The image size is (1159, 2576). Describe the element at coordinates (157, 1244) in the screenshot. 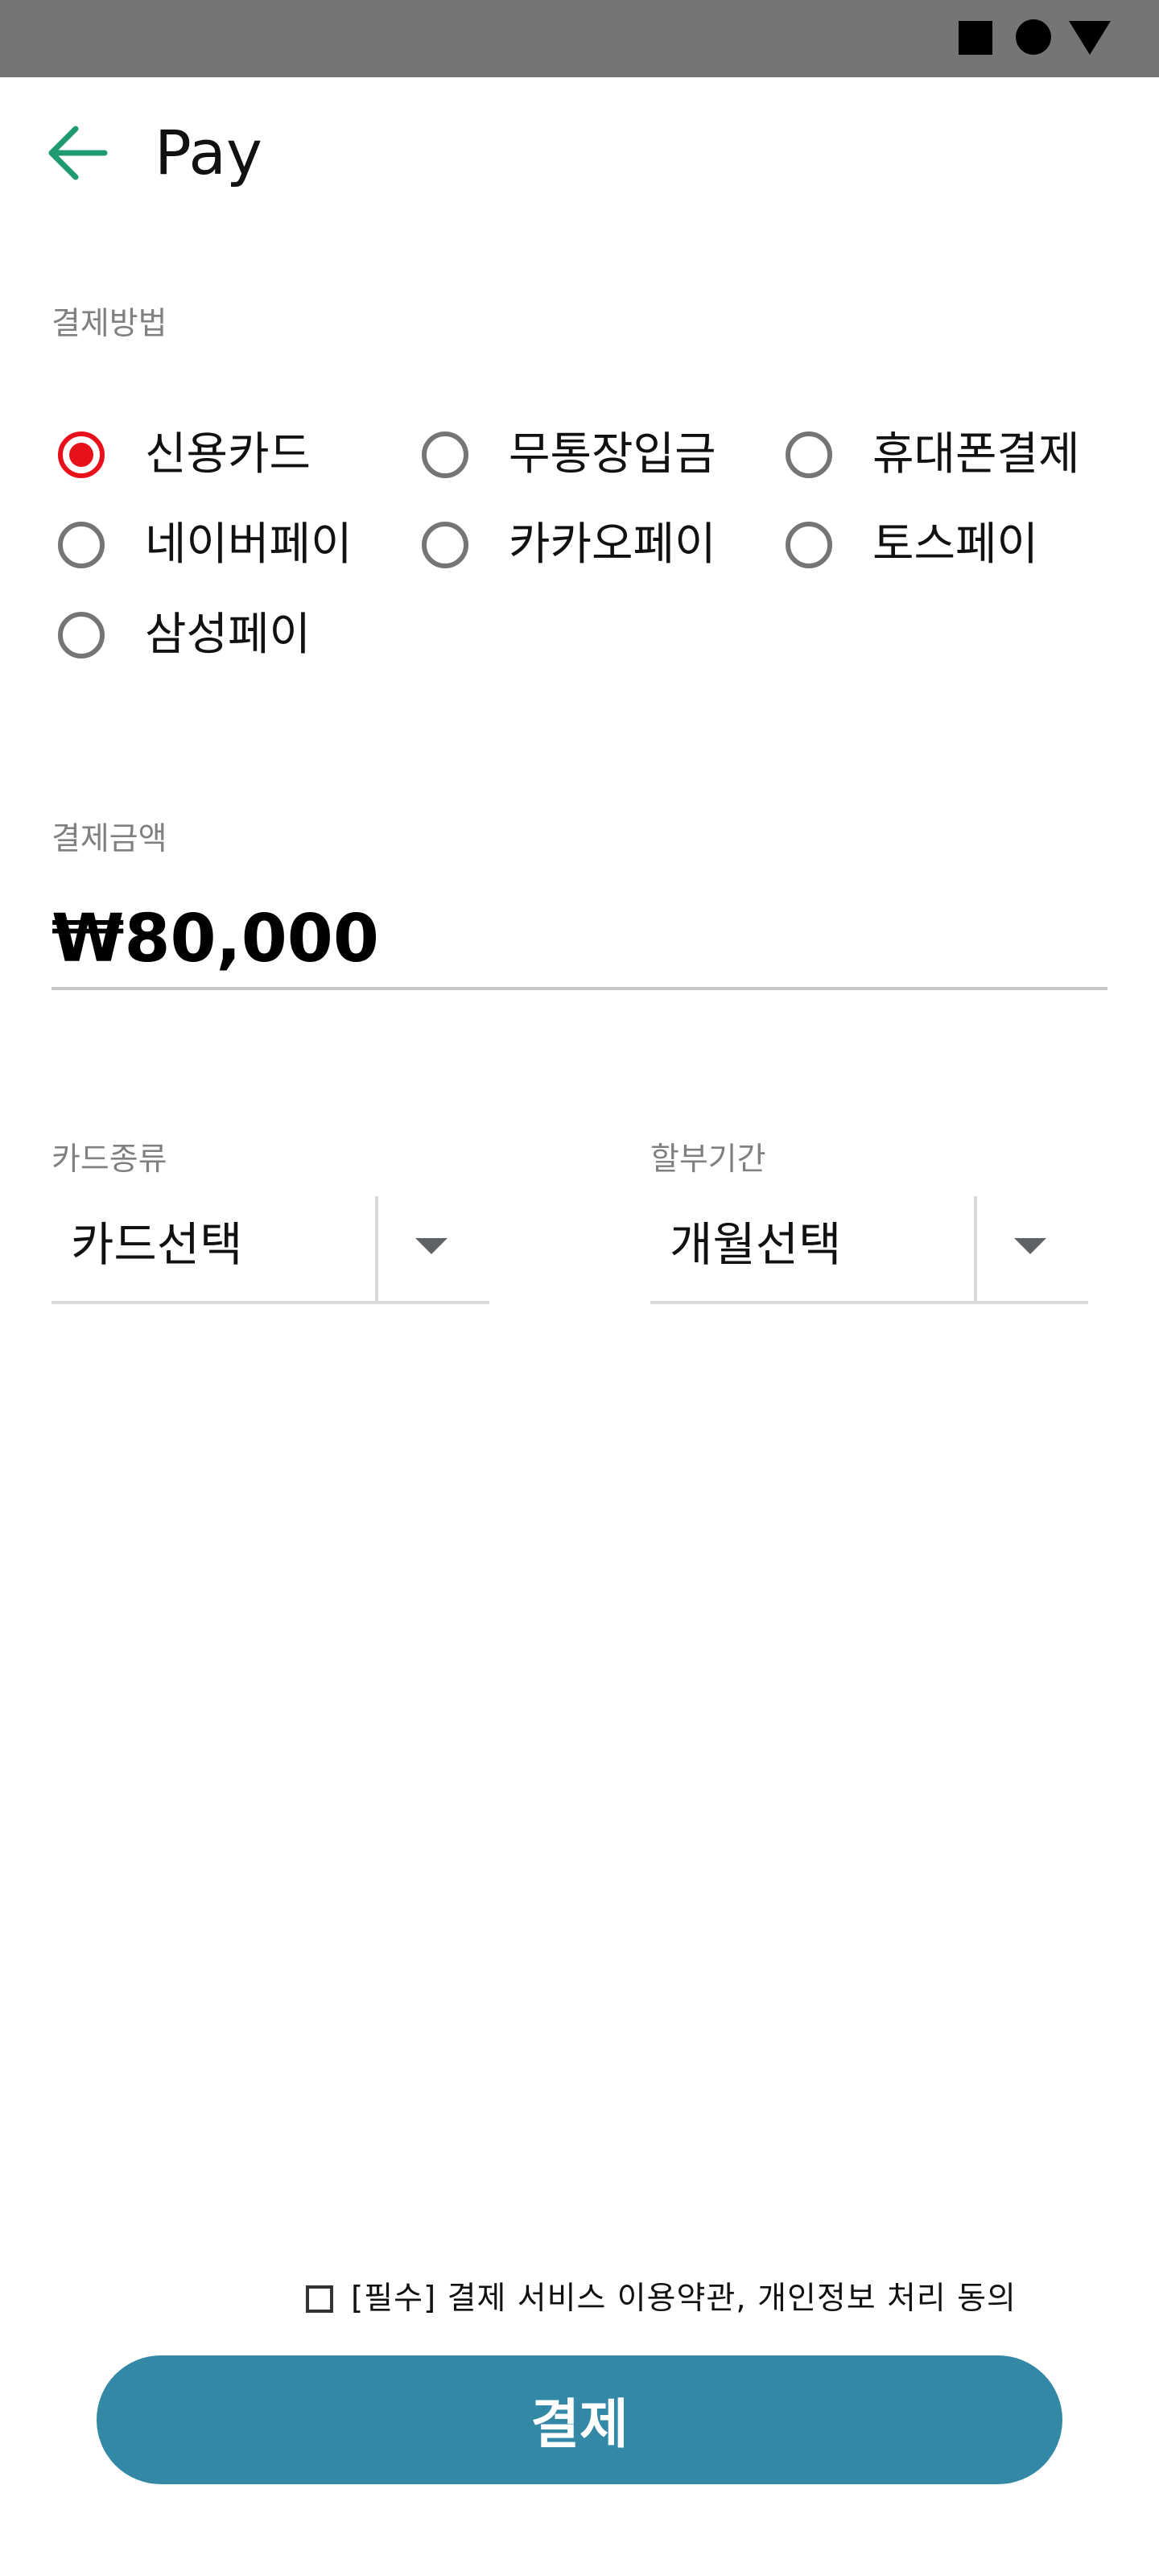

I see `card-type-value: 카드선택` at that location.